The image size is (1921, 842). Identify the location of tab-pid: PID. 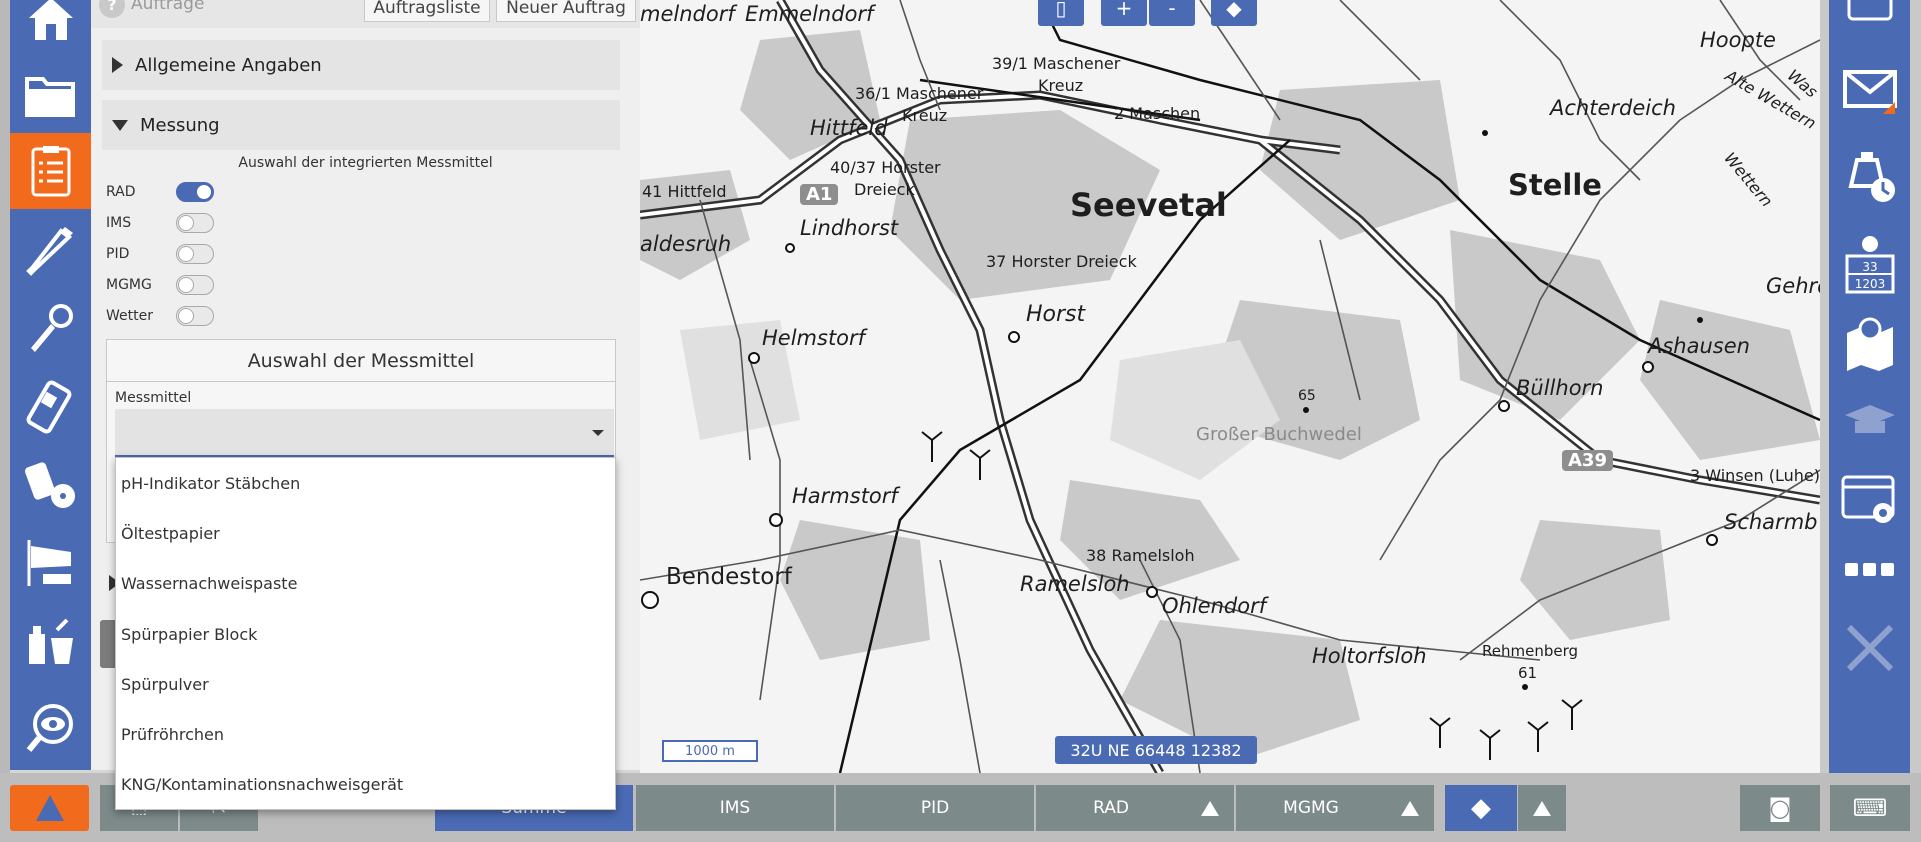
(935, 808).